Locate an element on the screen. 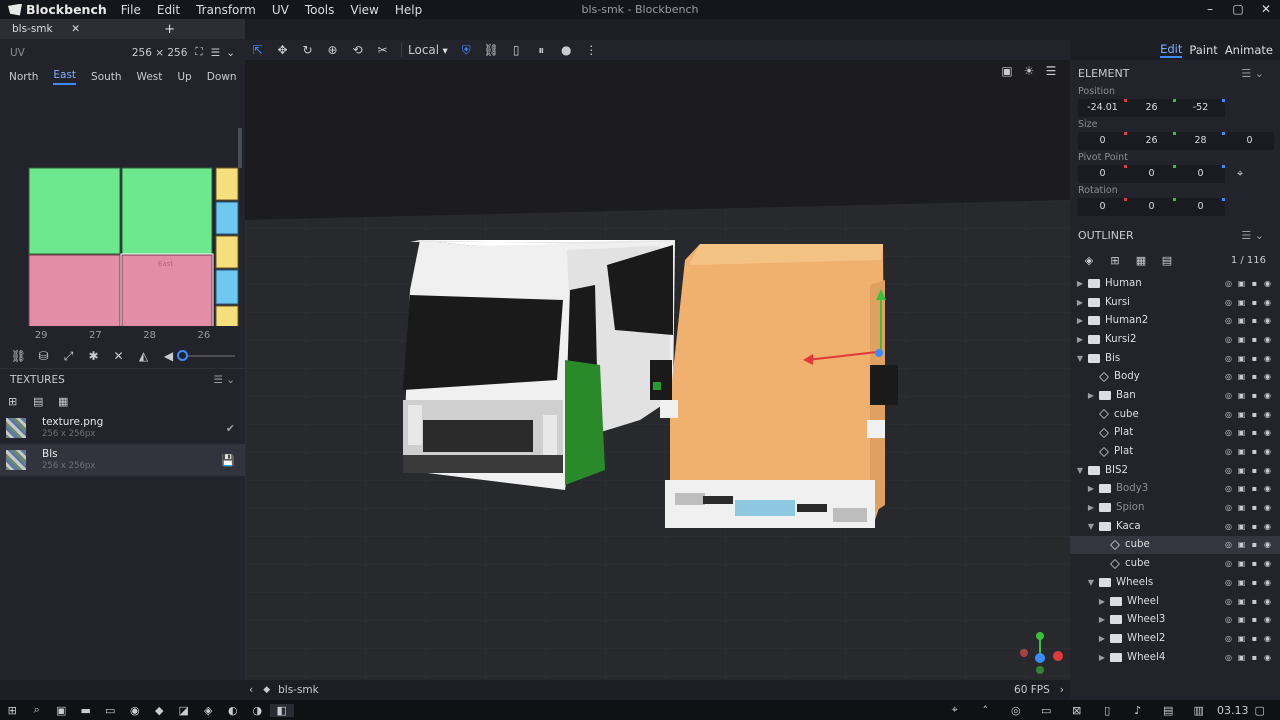  face-tab-east: East is located at coordinates (65, 77).